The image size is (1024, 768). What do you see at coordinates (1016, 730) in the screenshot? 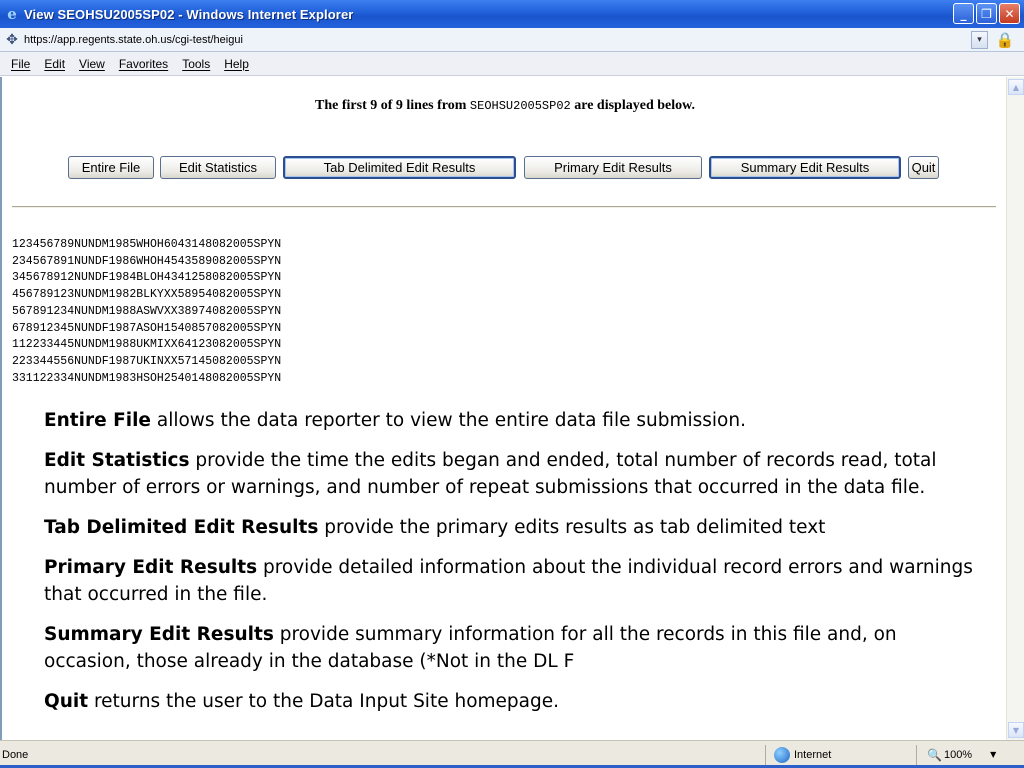
I see `scroll-down-arrow-icon: ▼` at bounding box center [1016, 730].